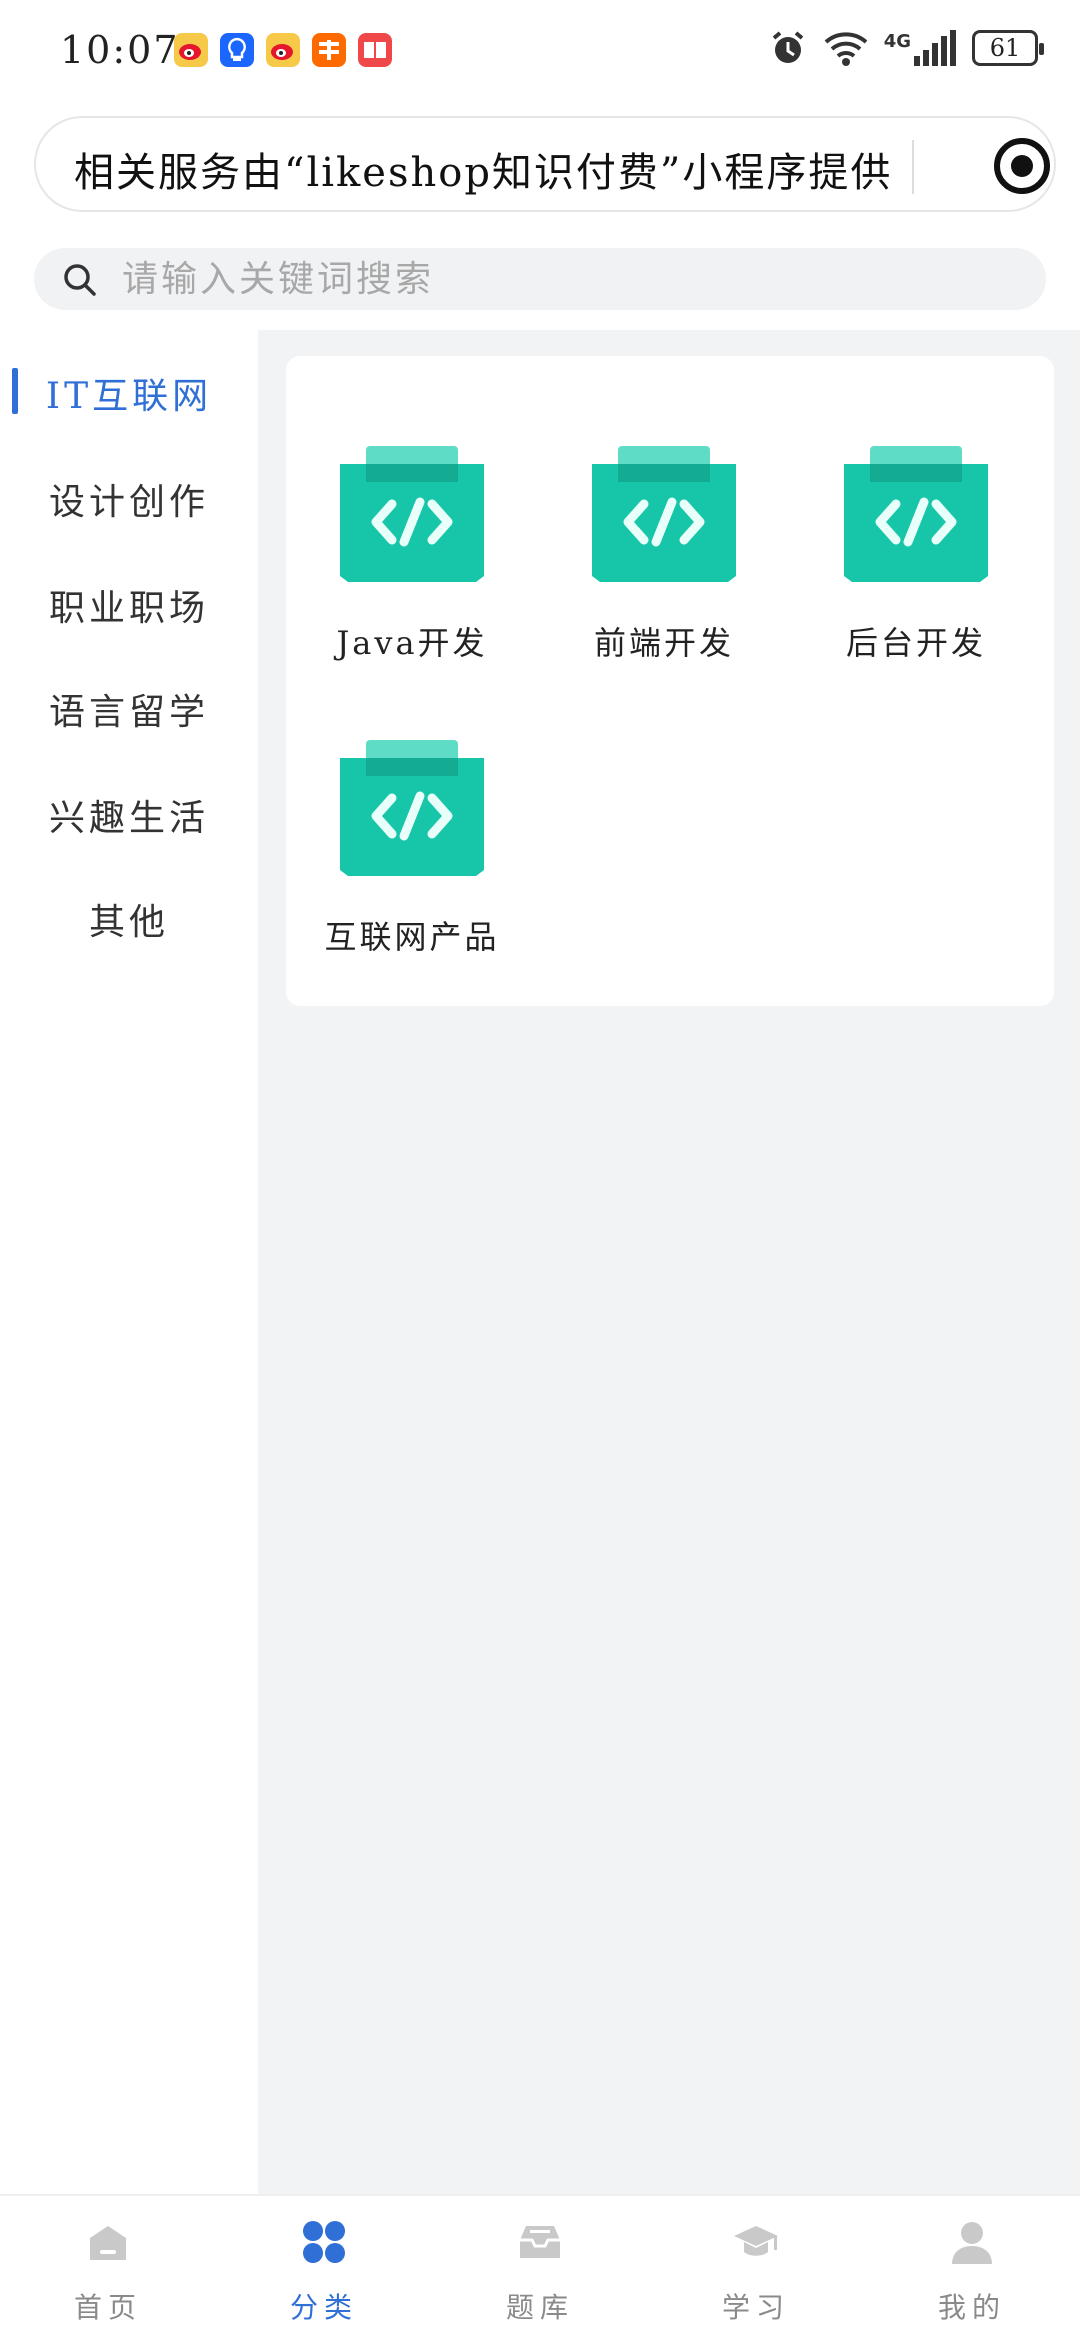 This screenshot has width=1080, height=2340. What do you see at coordinates (129, 709) in the screenshot?
I see `category-language-study-abroad: 语言留学` at bounding box center [129, 709].